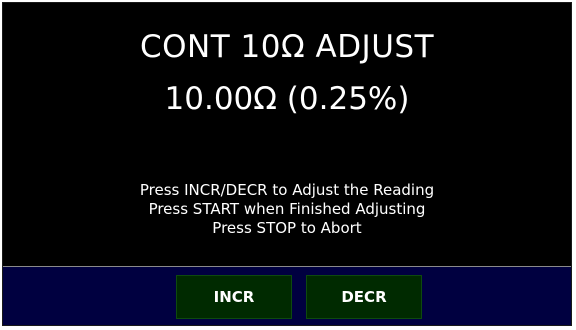 This screenshot has height=330, width=576. I want to click on instruction-line: Press START when Finished Adjusting, so click(287, 209).